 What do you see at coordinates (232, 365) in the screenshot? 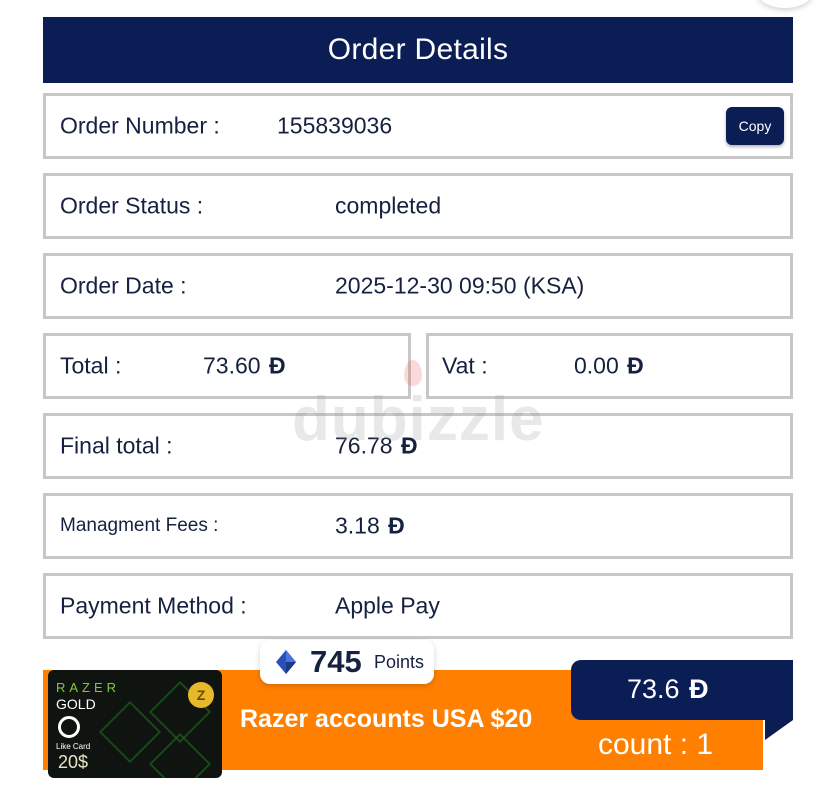
I see `total-value: 73.60` at bounding box center [232, 365].